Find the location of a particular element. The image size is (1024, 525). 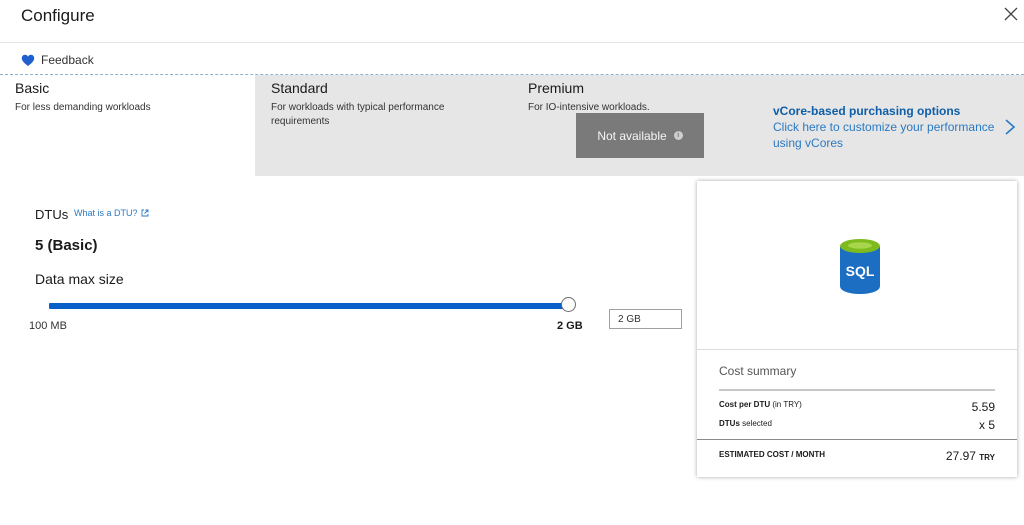

sql-icon-text: SQL is located at coordinates (860, 271).